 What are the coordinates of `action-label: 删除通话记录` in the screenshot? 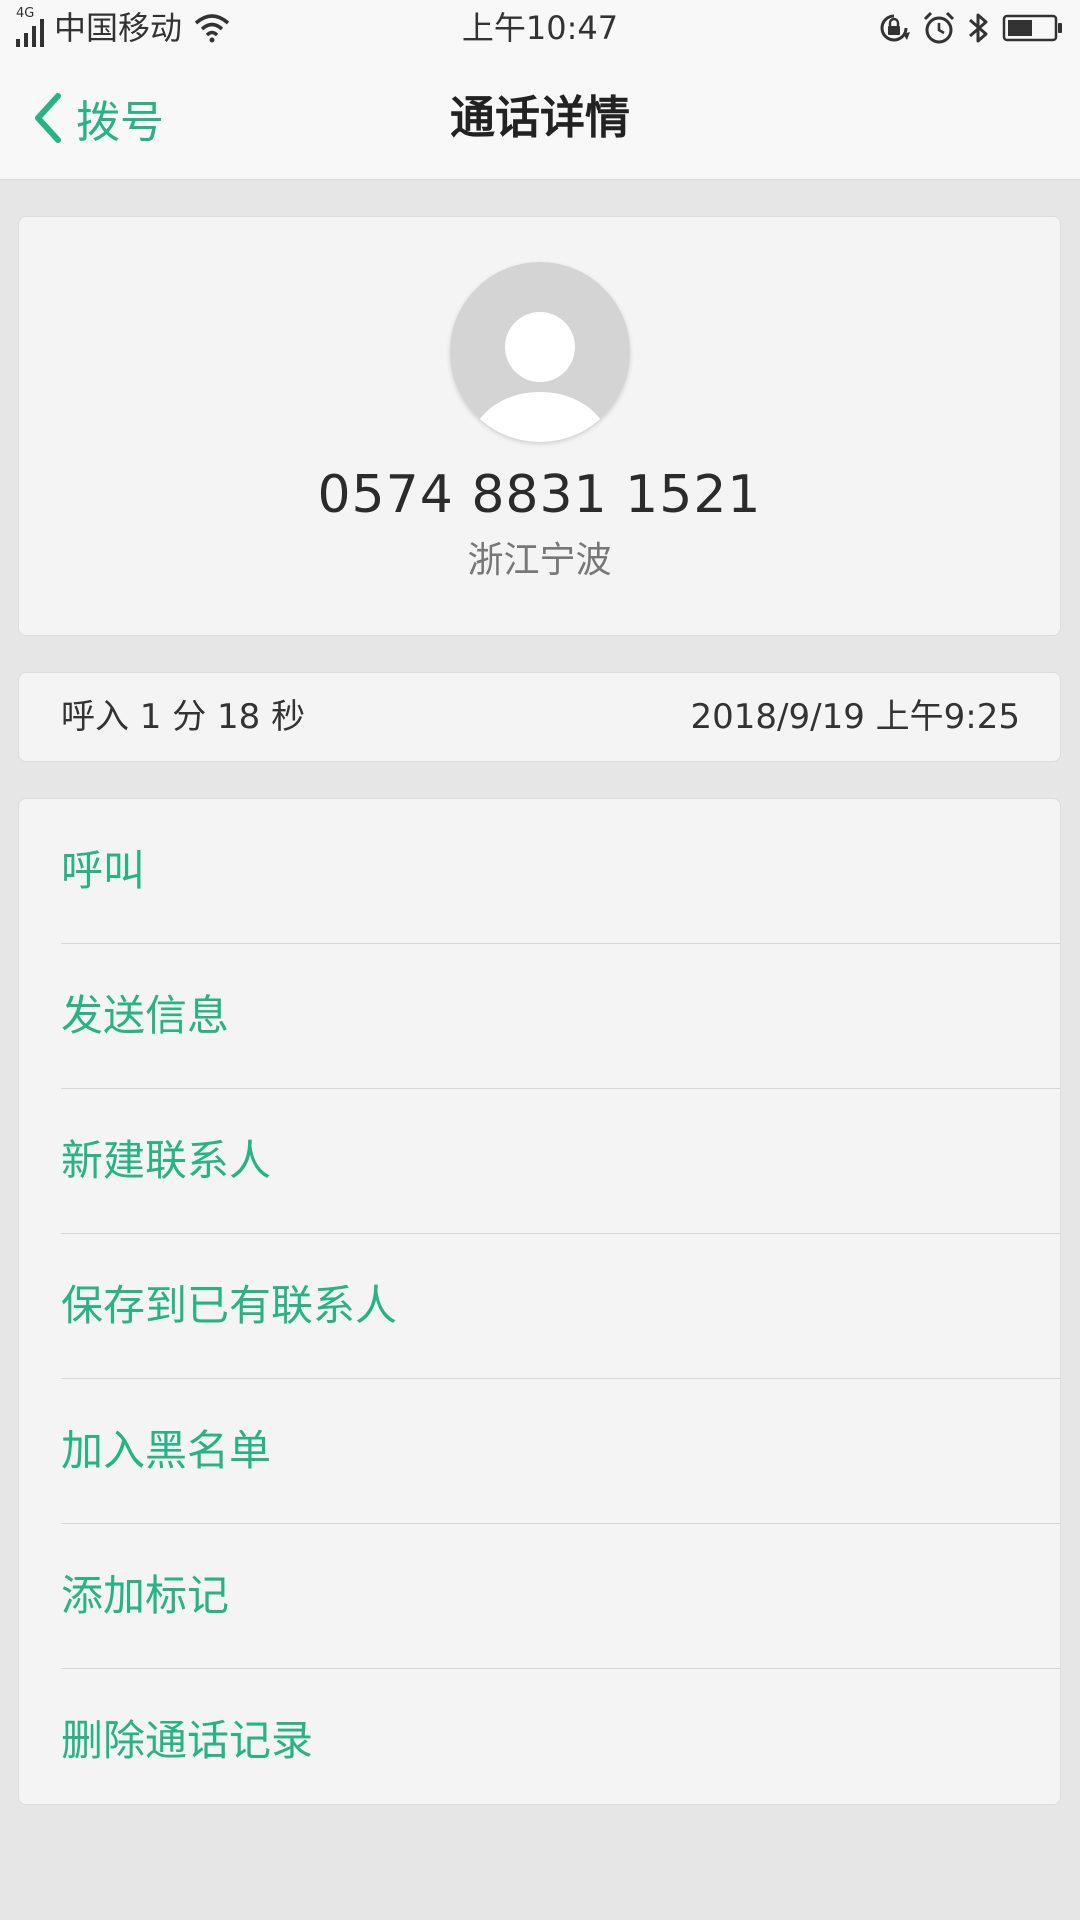 It's located at (187, 1740).